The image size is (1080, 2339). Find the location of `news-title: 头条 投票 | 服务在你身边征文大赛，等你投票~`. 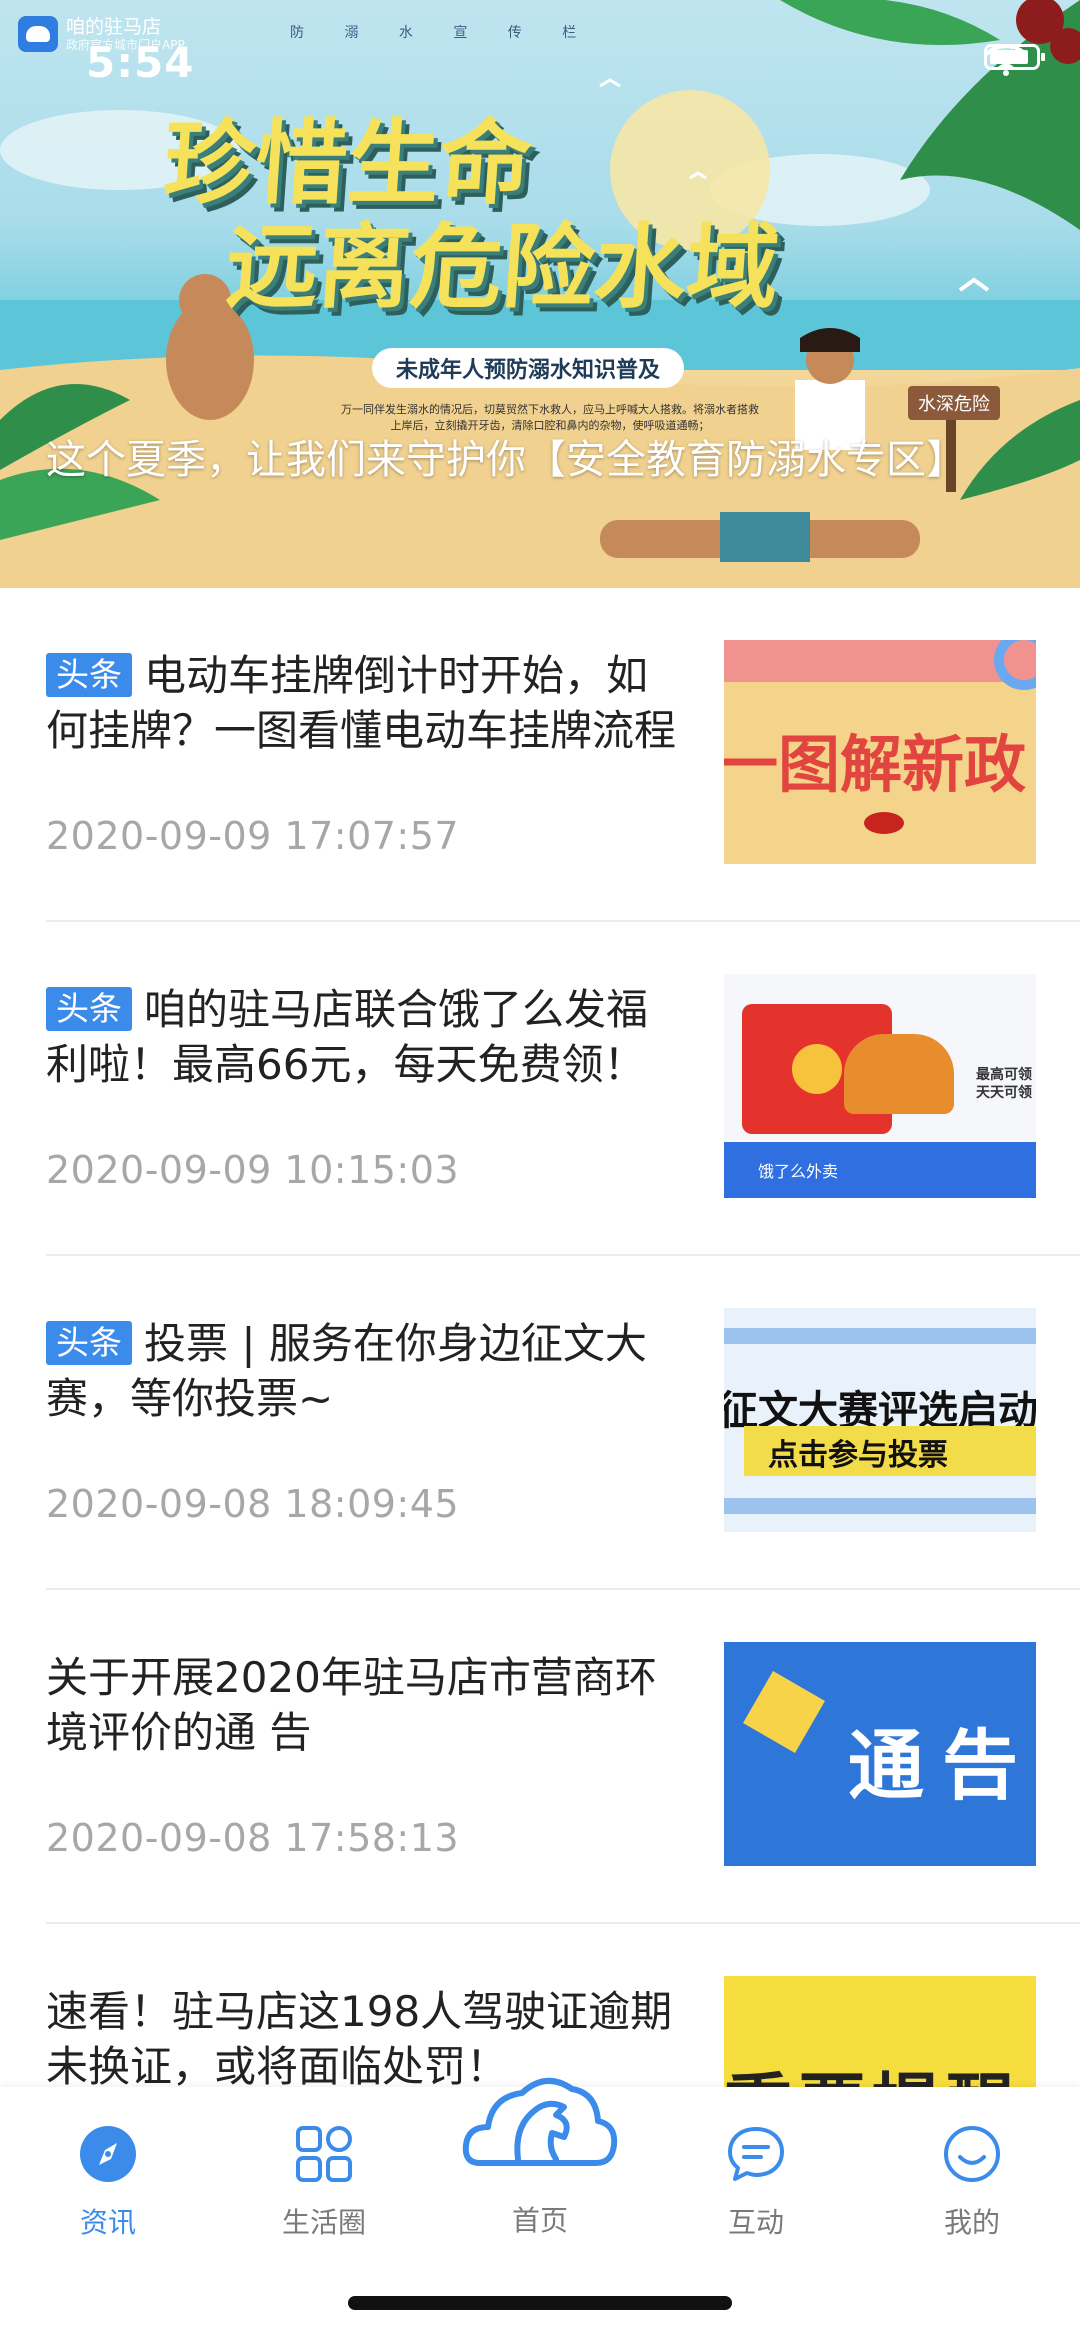

news-title: 头条 投票 | 服务在你身边征文大赛，等你投票~ is located at coordinates (366, 1371).